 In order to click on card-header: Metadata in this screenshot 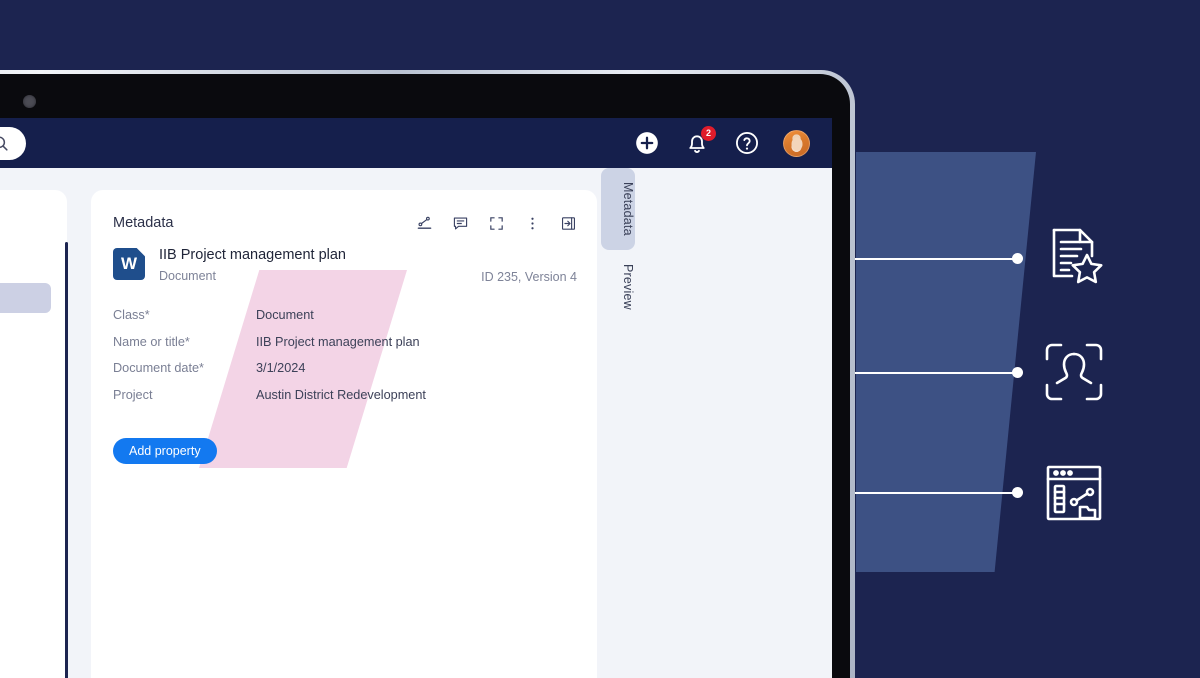, I will do `click(345, 223)`.